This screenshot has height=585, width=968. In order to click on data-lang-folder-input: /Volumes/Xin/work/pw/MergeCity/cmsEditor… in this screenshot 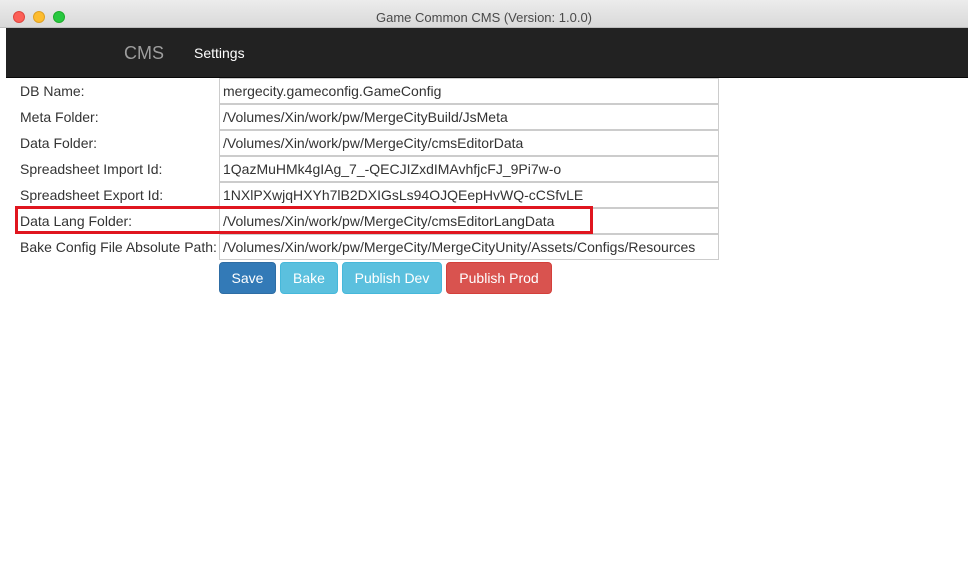, I will do `click(469, 221)`.